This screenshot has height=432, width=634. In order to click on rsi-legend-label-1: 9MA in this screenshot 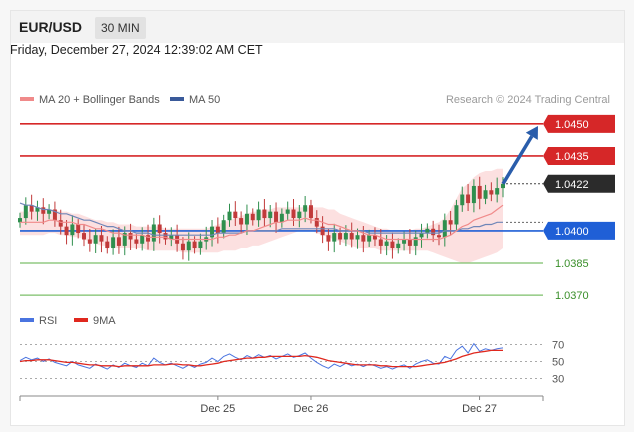, I will do `click(104, 321)`.